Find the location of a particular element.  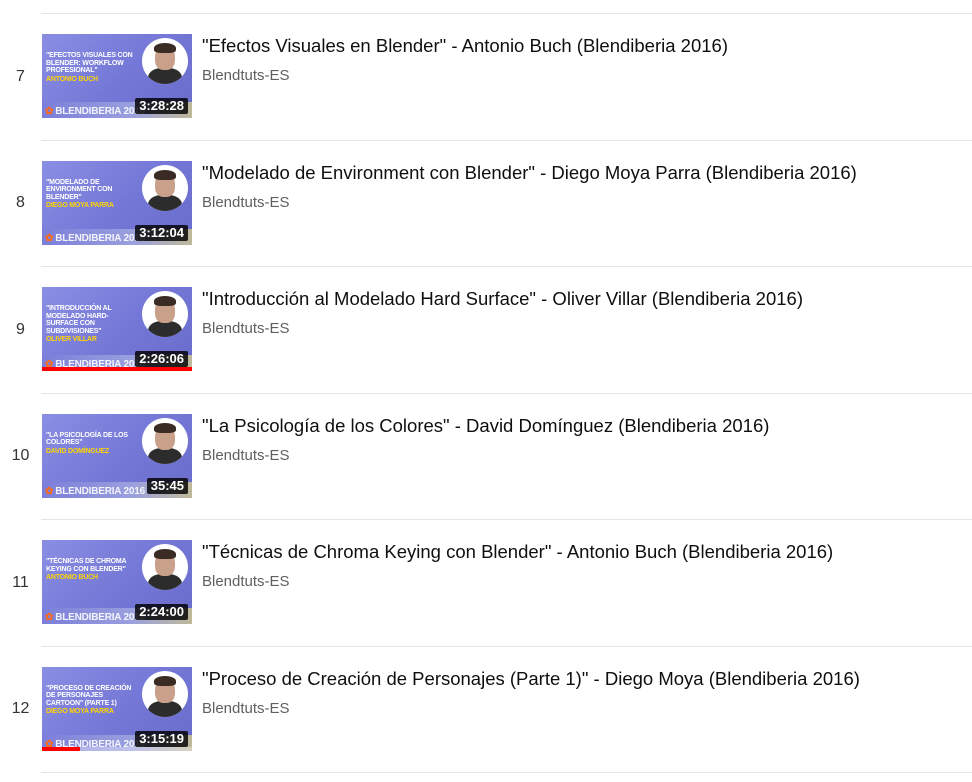

video-duration: 2:24:00 is located at coordinates (161, 612).